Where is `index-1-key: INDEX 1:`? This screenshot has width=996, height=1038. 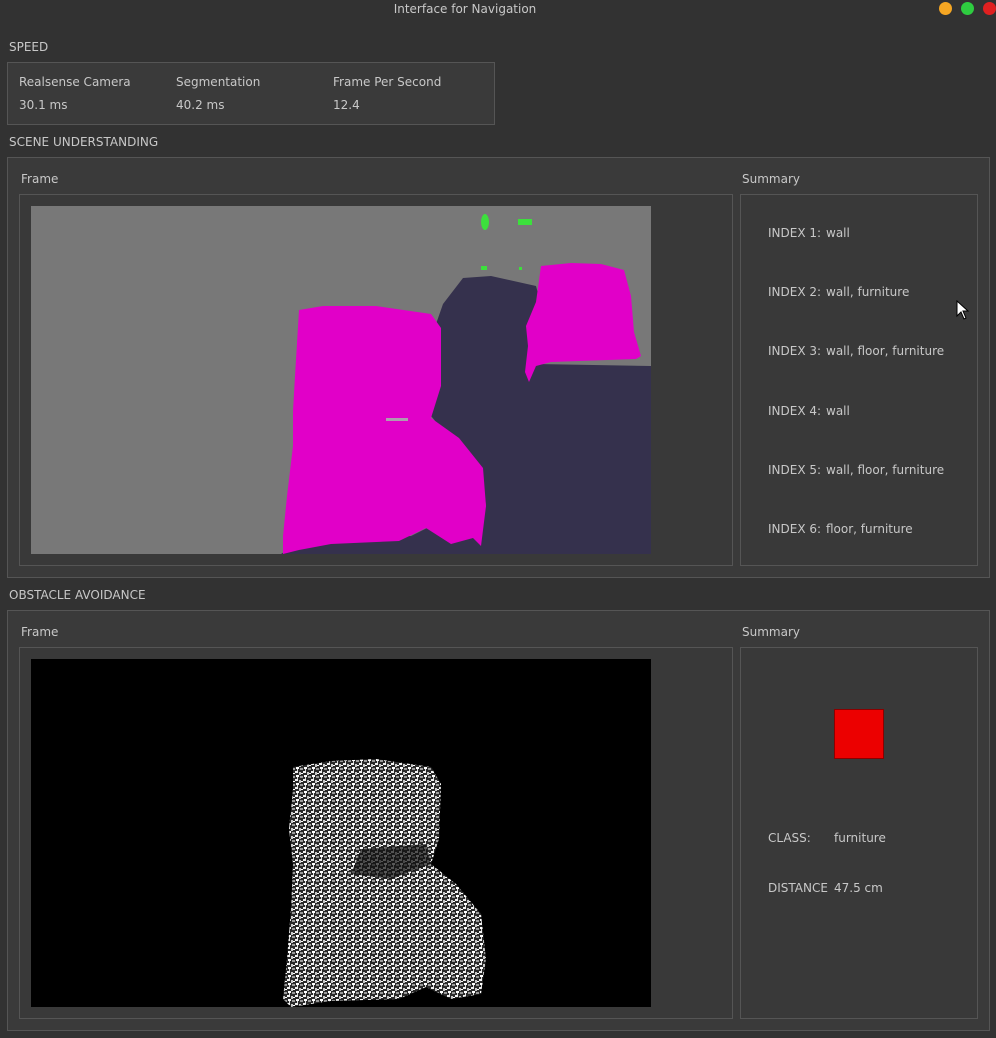 index-1-key: INDEX 1: is located at coordinates (795, 233).